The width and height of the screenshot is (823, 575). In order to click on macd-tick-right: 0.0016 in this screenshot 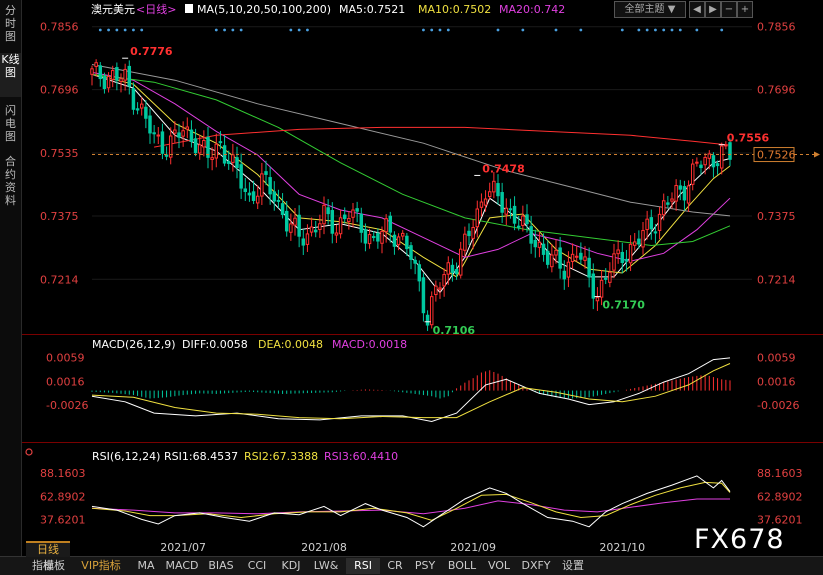, I will do `click(776, 382)`.